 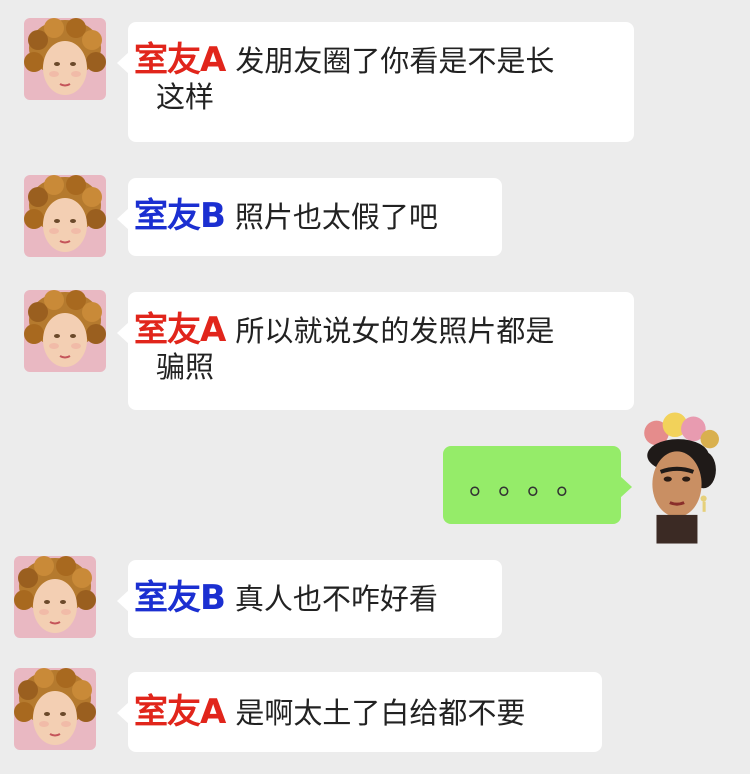 What do you see at coordinates (336, 217) in the screenshot?
I see `message-text: 照片也太假了吧` at bounding box center [336, 217].